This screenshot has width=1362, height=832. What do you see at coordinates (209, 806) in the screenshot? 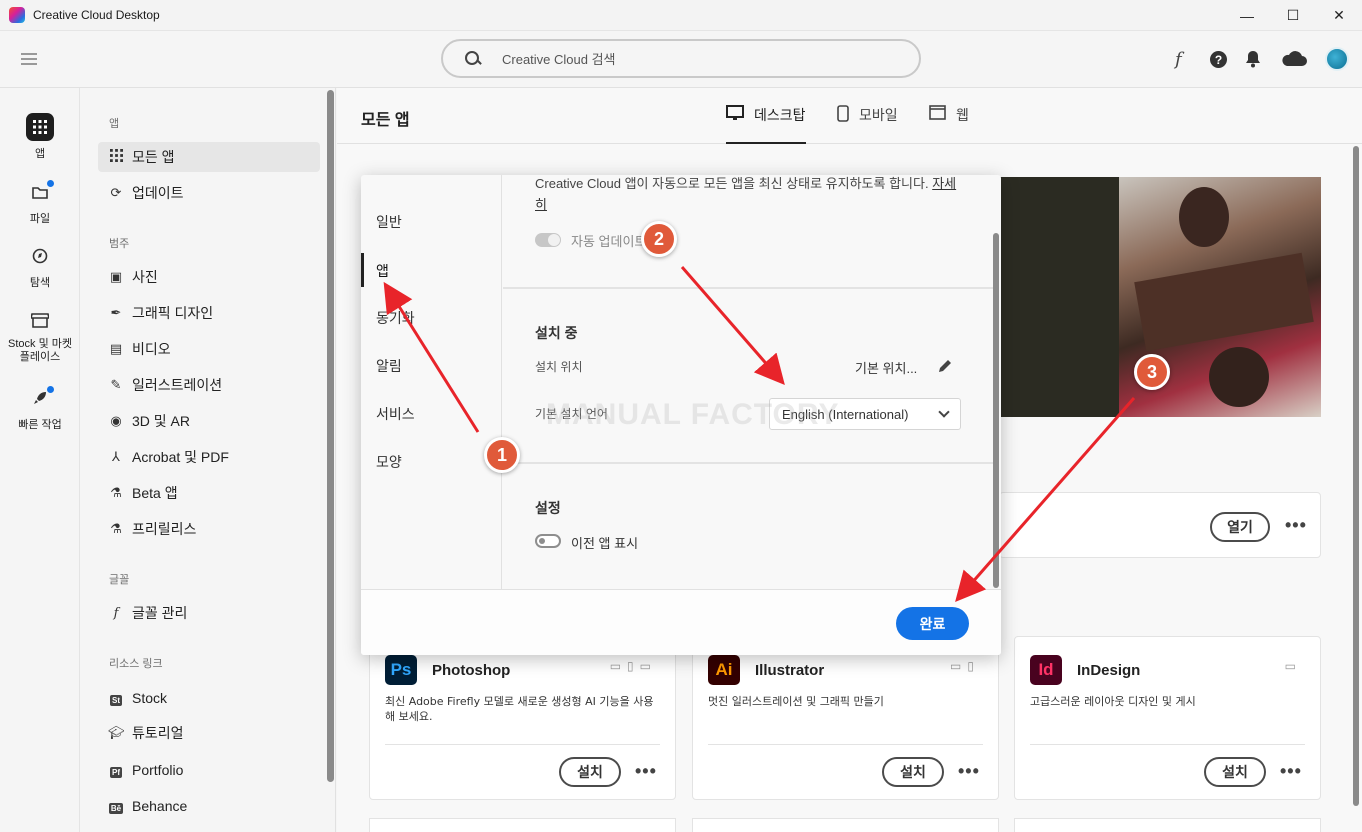
I see `sidebar-item-behance: Bē Behance` at bounding box center [209, 806].